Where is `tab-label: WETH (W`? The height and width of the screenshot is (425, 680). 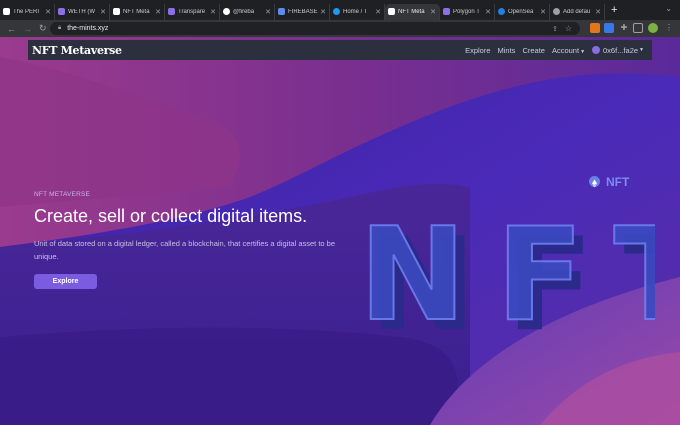 tab-label: WETH (W is located at coordinates (81, 11).